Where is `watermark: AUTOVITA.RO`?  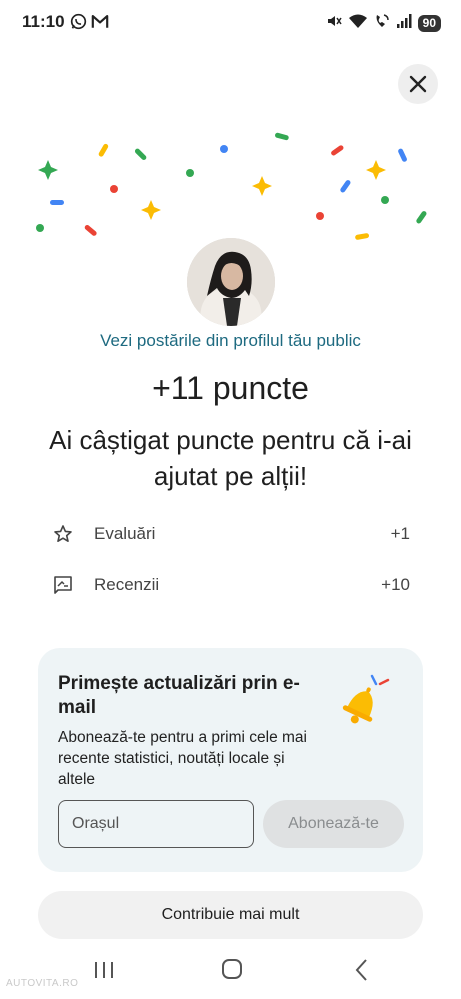
watermark: AUTOVITA.RO is located at coordinates (42, 983).